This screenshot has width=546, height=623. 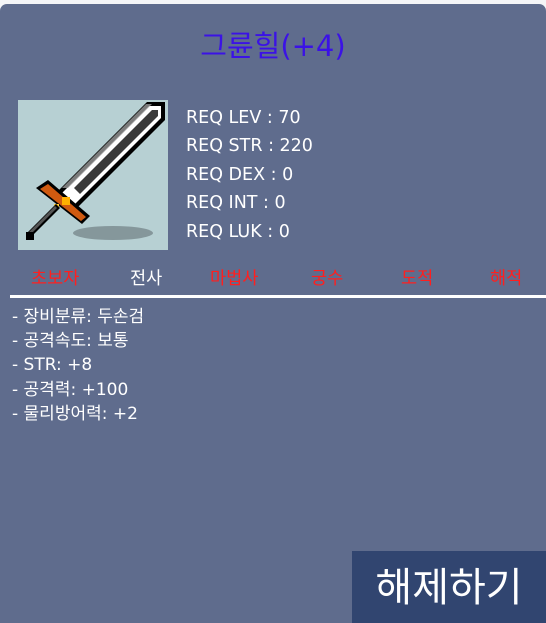 What do you see at coordinates (238, 231) in the screenshot?
I see `req-luk: REQ LUK : 0` at bounding box center [238, 231].